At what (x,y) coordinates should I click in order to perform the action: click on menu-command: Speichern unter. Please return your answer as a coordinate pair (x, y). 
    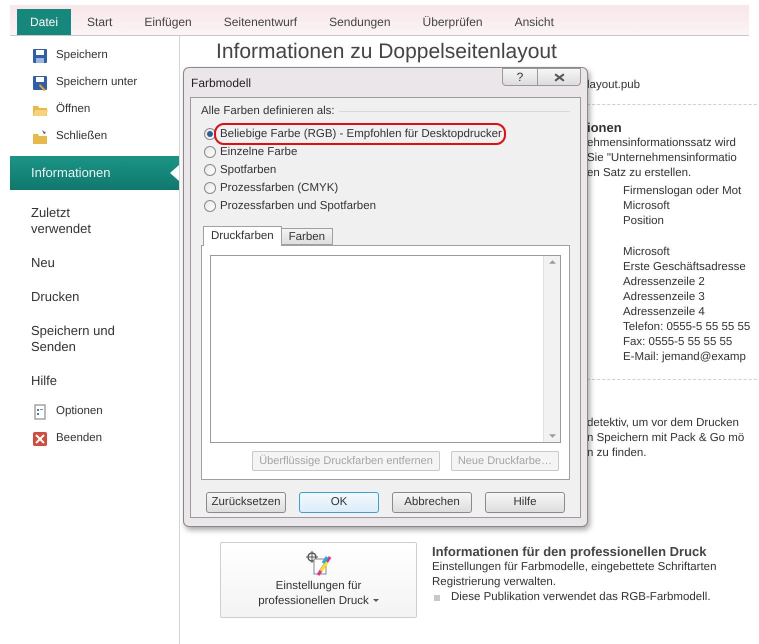
    Looking at the image, I should click on (94, 82).